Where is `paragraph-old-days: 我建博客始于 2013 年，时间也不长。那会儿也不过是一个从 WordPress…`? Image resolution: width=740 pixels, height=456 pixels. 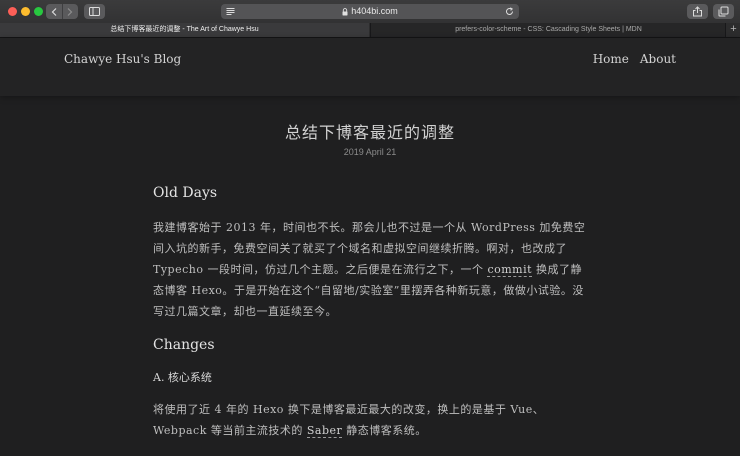 paragraph-old-days: 我建博客始于 2013 年，时间也不长。那会儿也不过是一个从 WordPress… is located at coordinates (370, 269).